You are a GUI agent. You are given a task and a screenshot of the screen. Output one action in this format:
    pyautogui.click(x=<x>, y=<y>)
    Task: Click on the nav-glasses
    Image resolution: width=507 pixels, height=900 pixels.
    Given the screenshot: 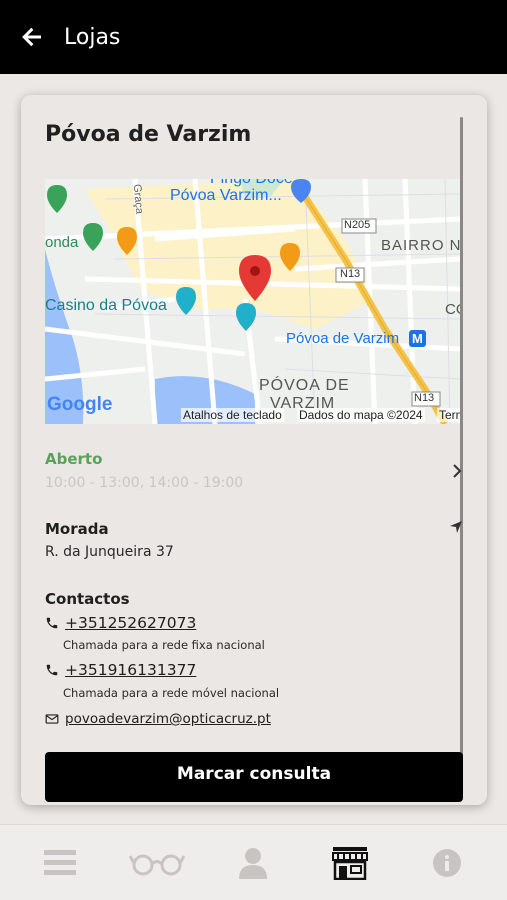 What is the action you would take?
    pyautogui.click(x=157, y=863)
    